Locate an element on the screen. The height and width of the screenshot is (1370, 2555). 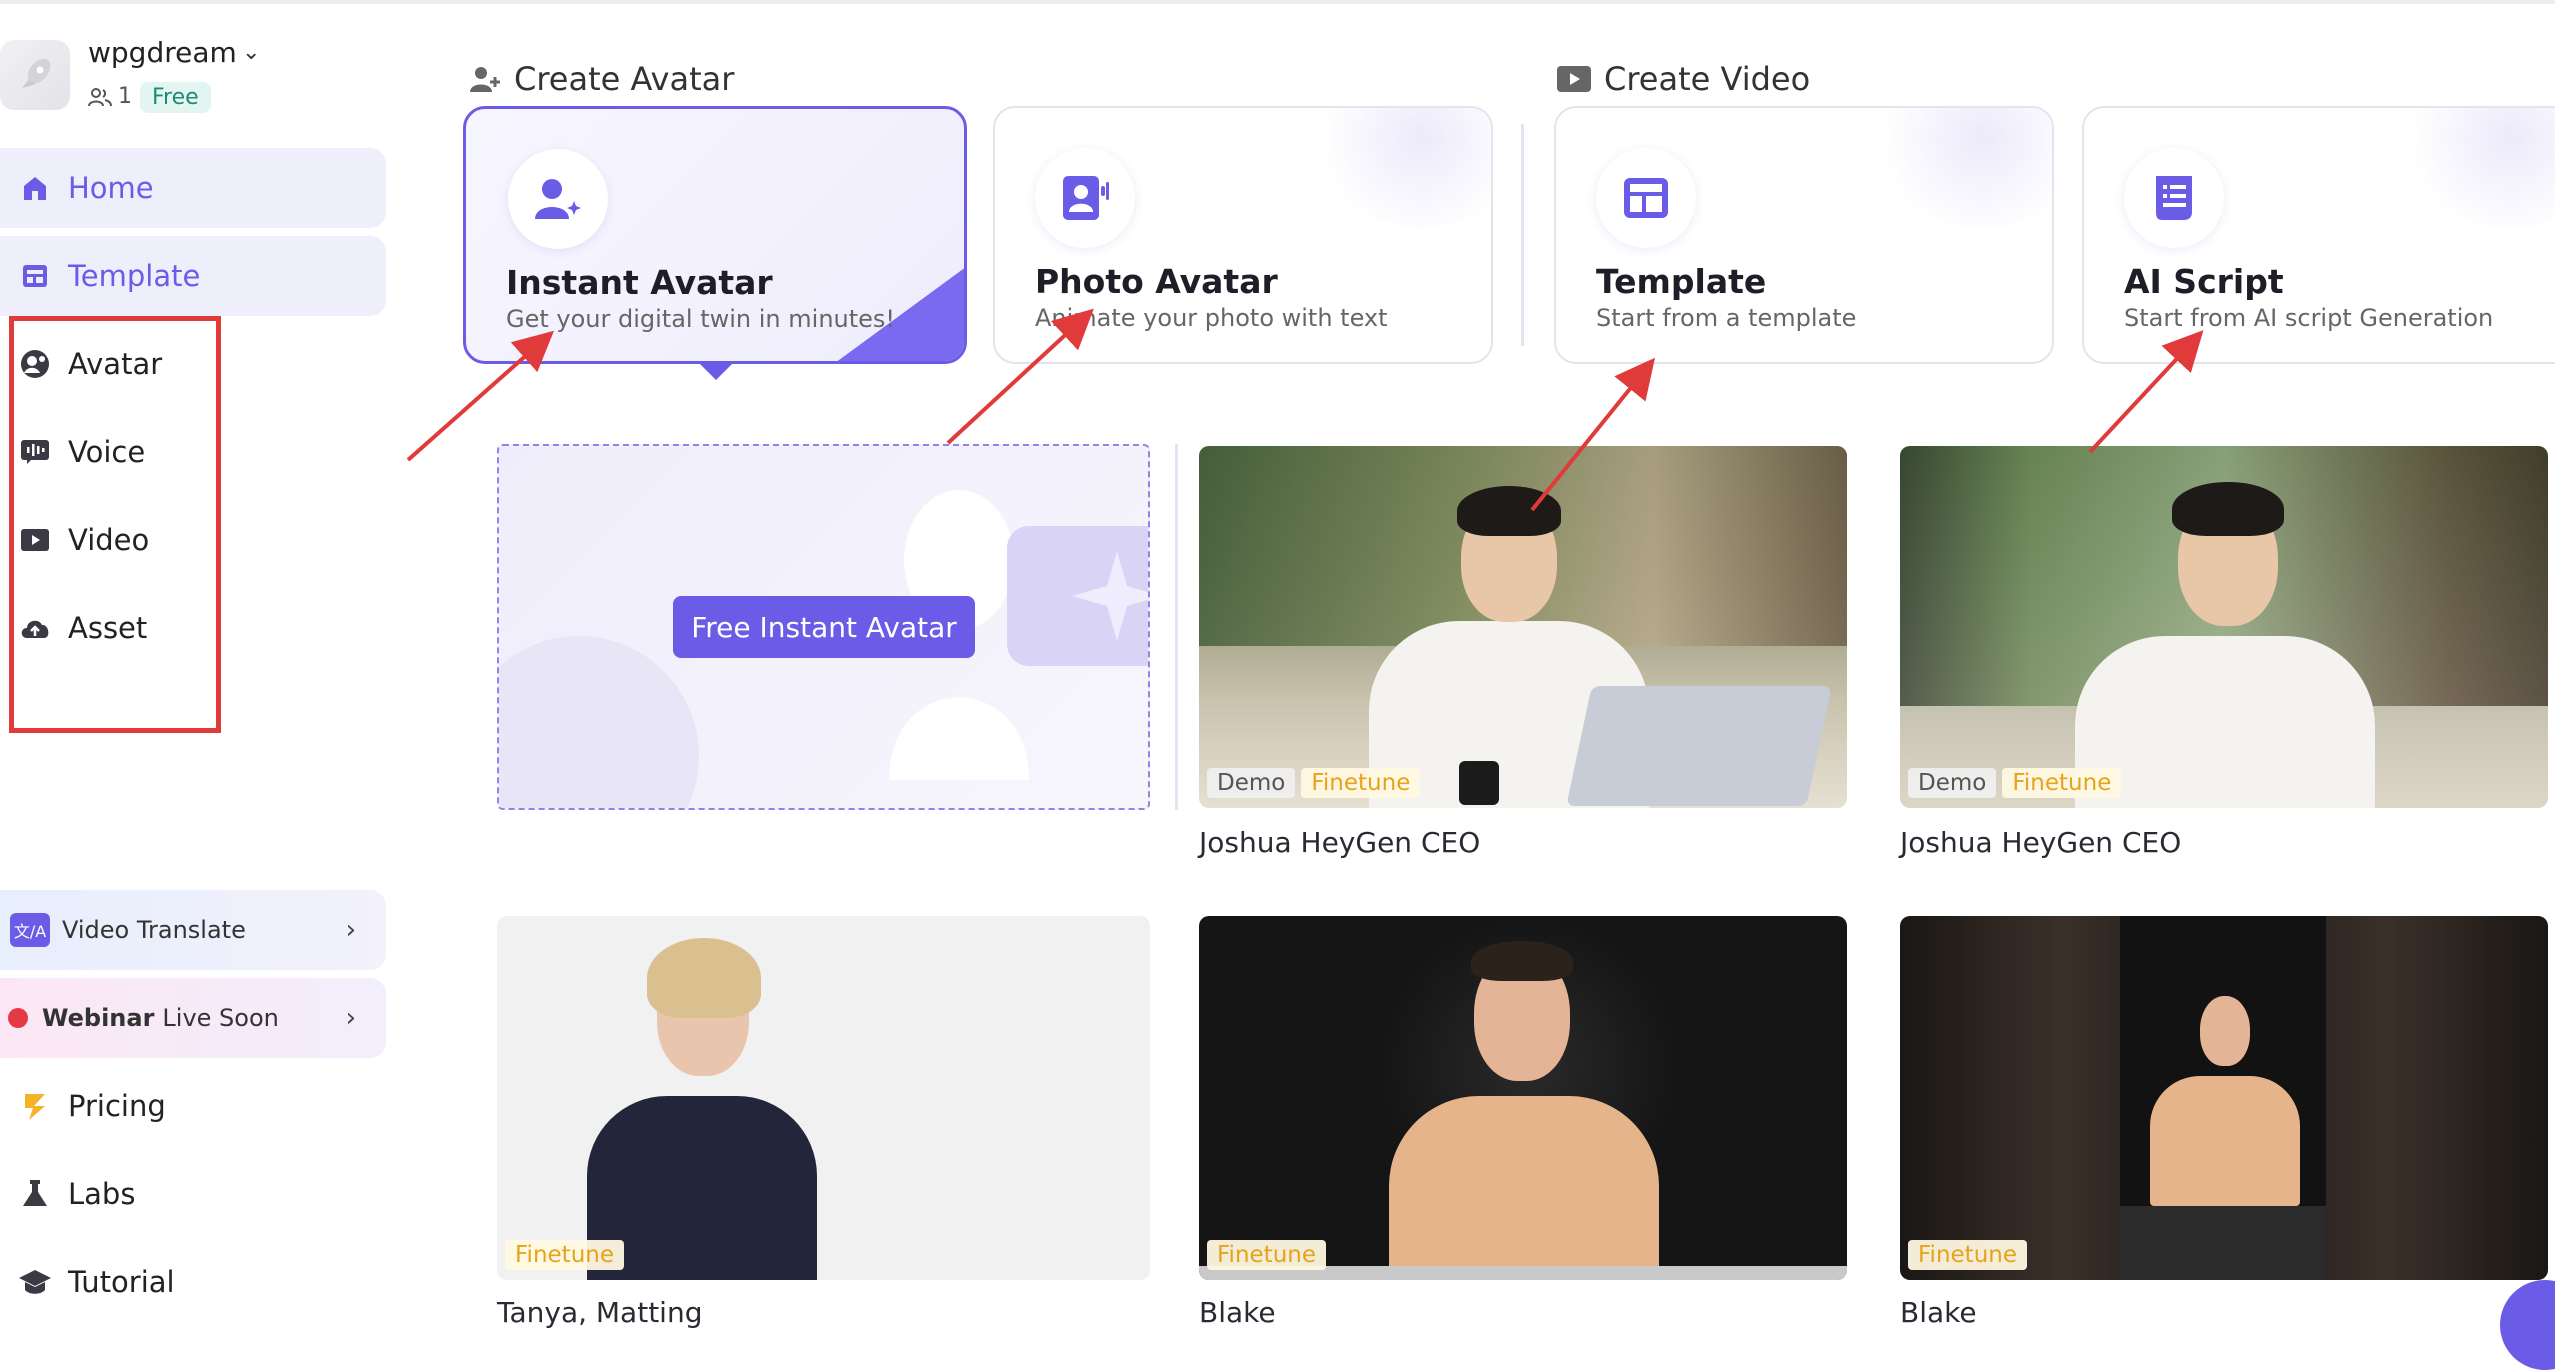
annotation-arrows is located at coordinates (1305, 410).